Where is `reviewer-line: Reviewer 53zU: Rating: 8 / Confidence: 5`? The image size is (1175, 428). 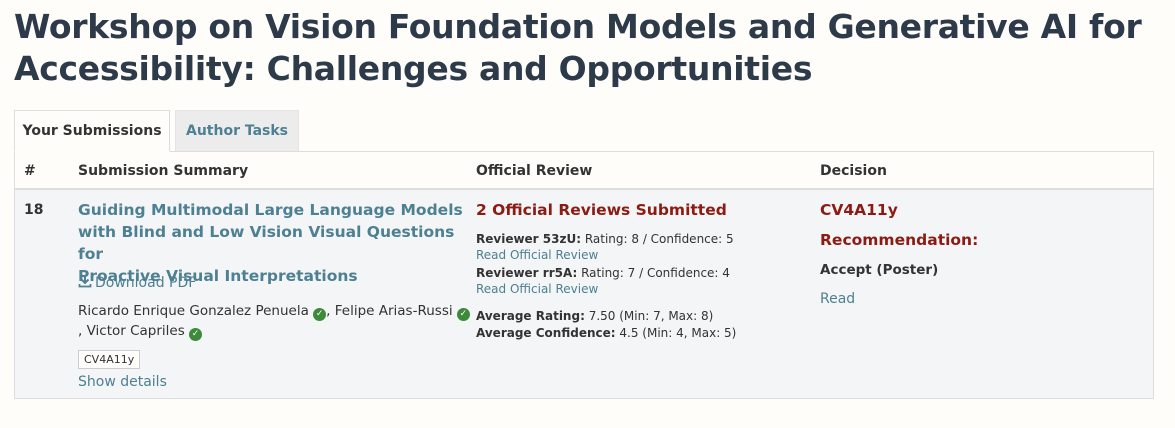 reviewer-line: Reviewer 53zU: Rating: 8 / Confidence: 5 is located at coordinates (605, 239).